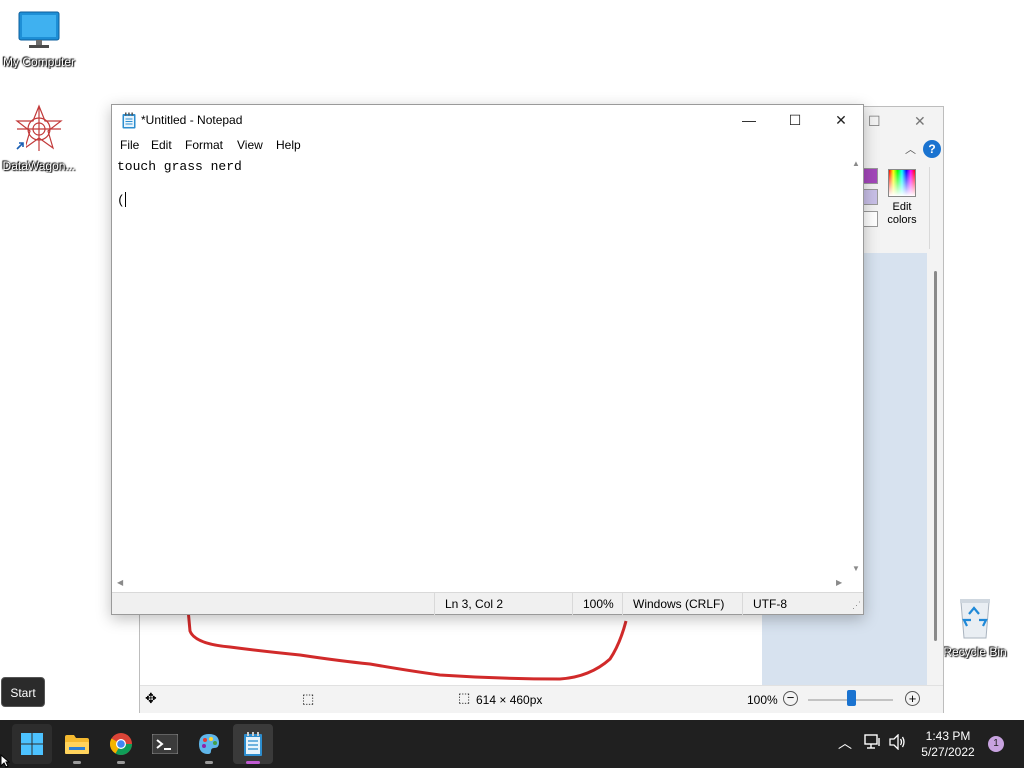 Image resolution: width=1024 pixels, height=768 pixels. I want to click on paint-maximize-button: ☐, so click(874, 121).